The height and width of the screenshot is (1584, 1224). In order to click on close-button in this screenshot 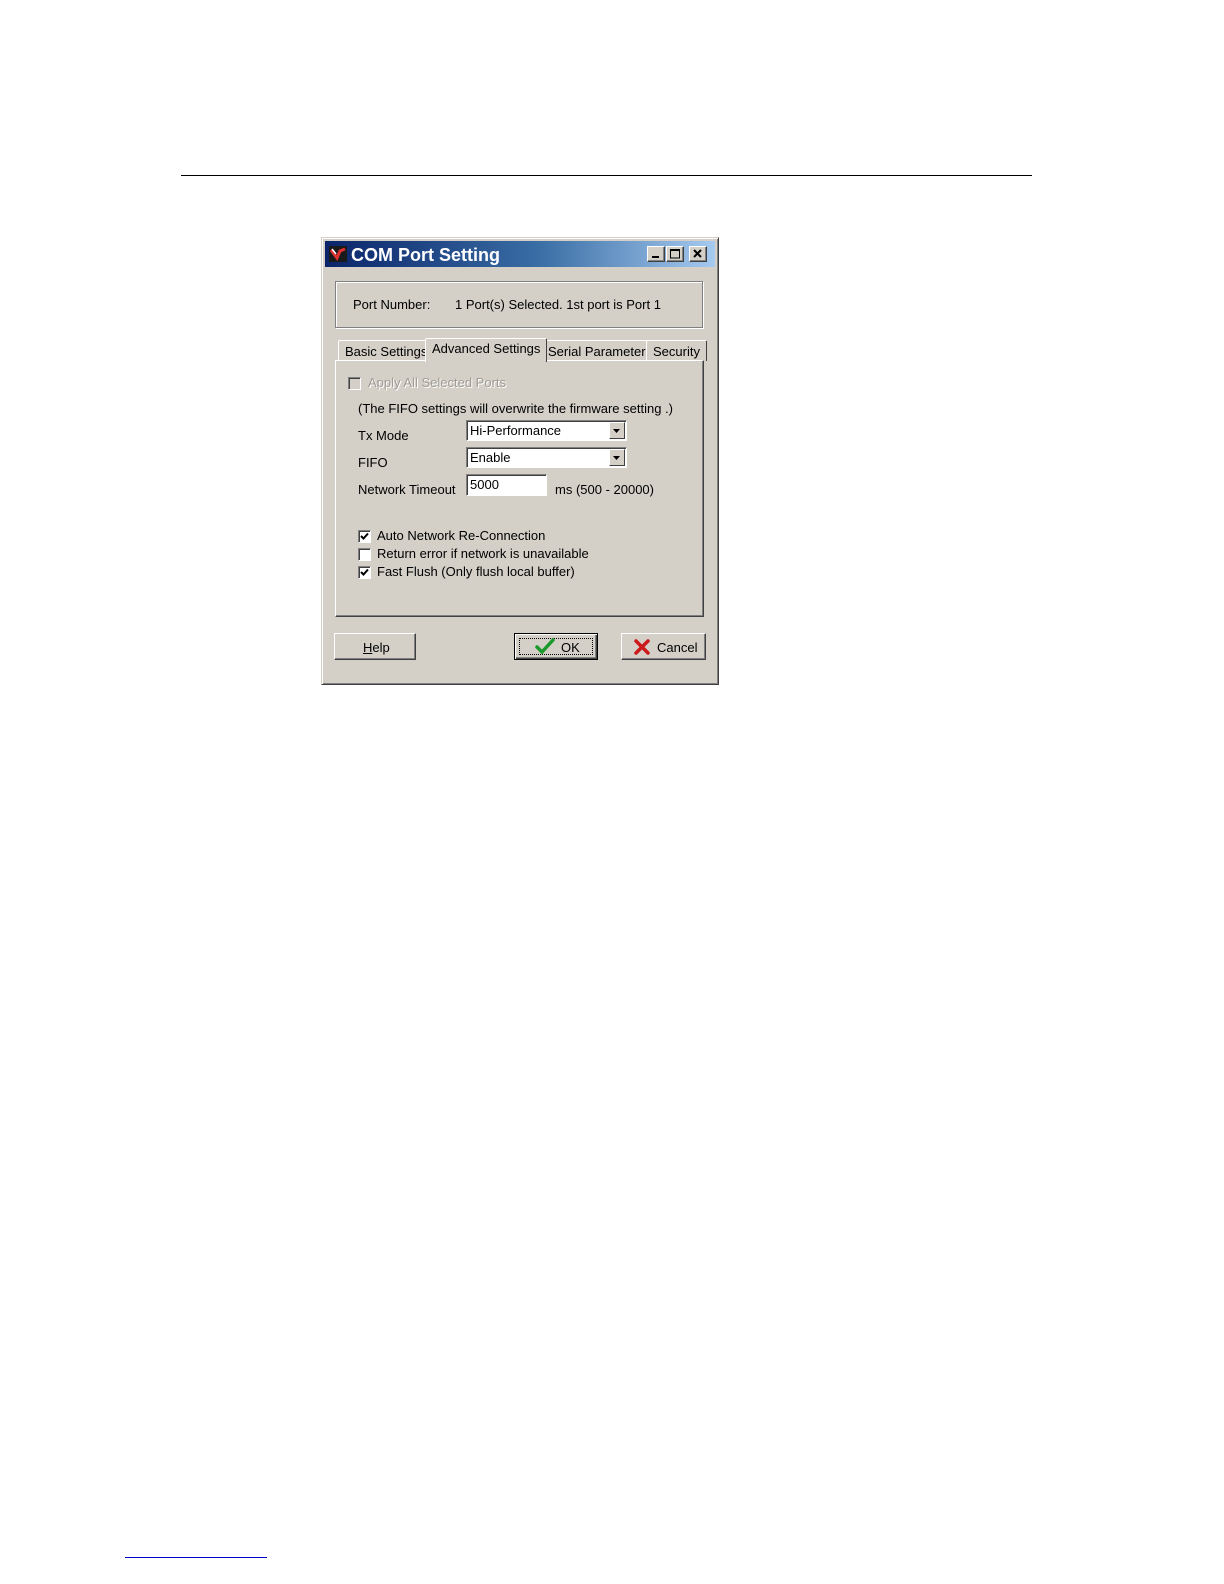, I will do `click(698, 254)`.